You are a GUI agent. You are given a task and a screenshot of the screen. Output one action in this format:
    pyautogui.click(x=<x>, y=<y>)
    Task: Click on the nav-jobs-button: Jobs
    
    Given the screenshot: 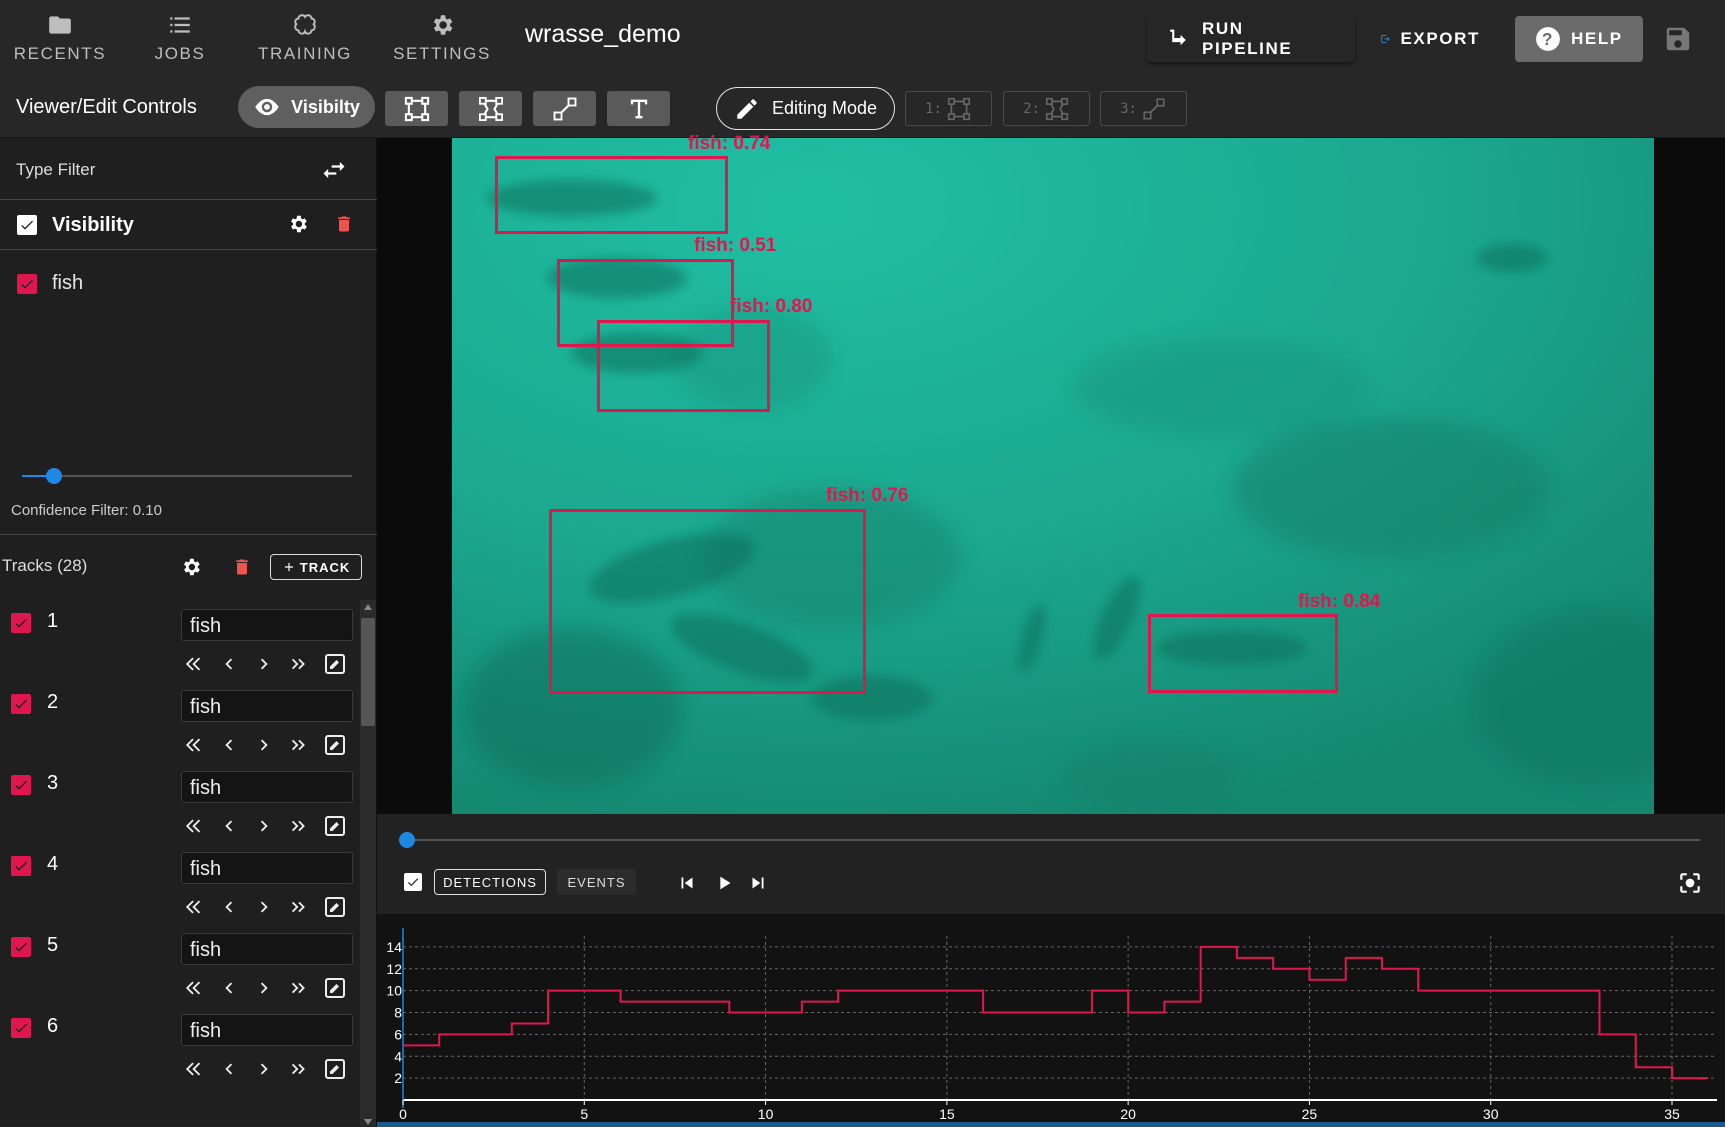 What is the action you would take?
    pyautogui.click(x=180, y=38)
    